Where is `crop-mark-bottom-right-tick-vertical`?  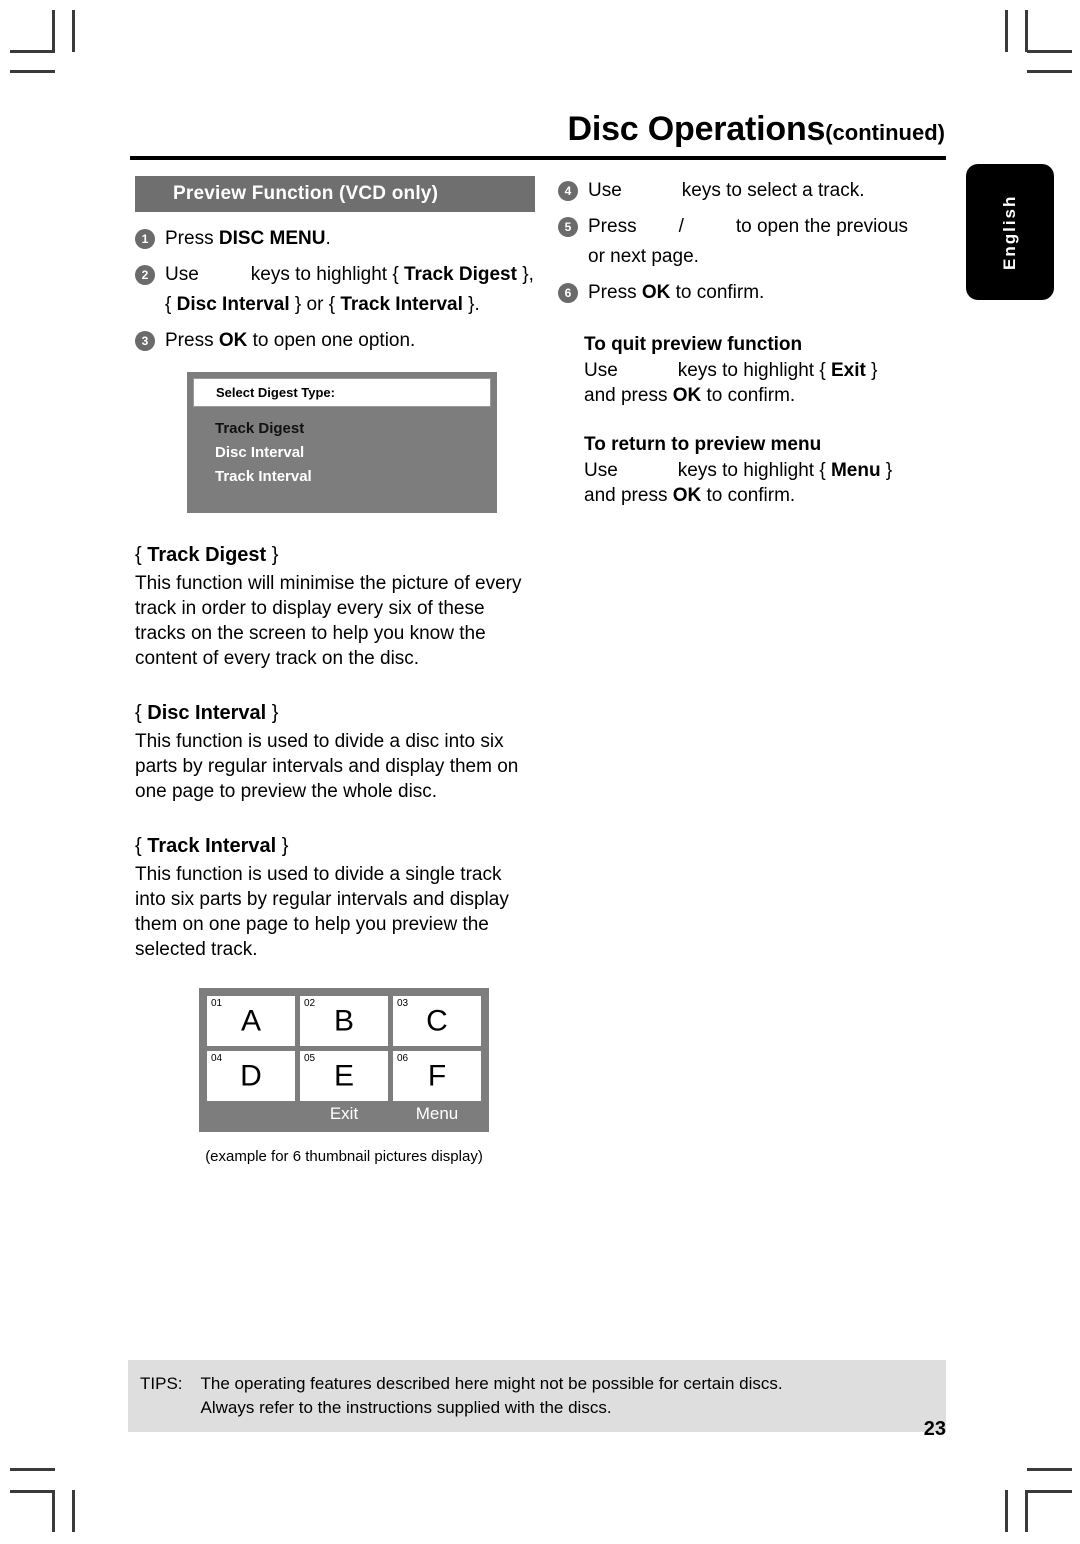
crop-mark-bottom-right-tick-vertical is located at coordinates (1006, 1511).